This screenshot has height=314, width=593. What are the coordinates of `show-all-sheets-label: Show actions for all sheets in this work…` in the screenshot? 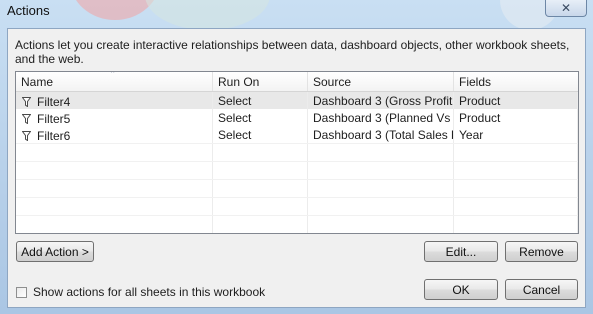 It's located at (149, 292).